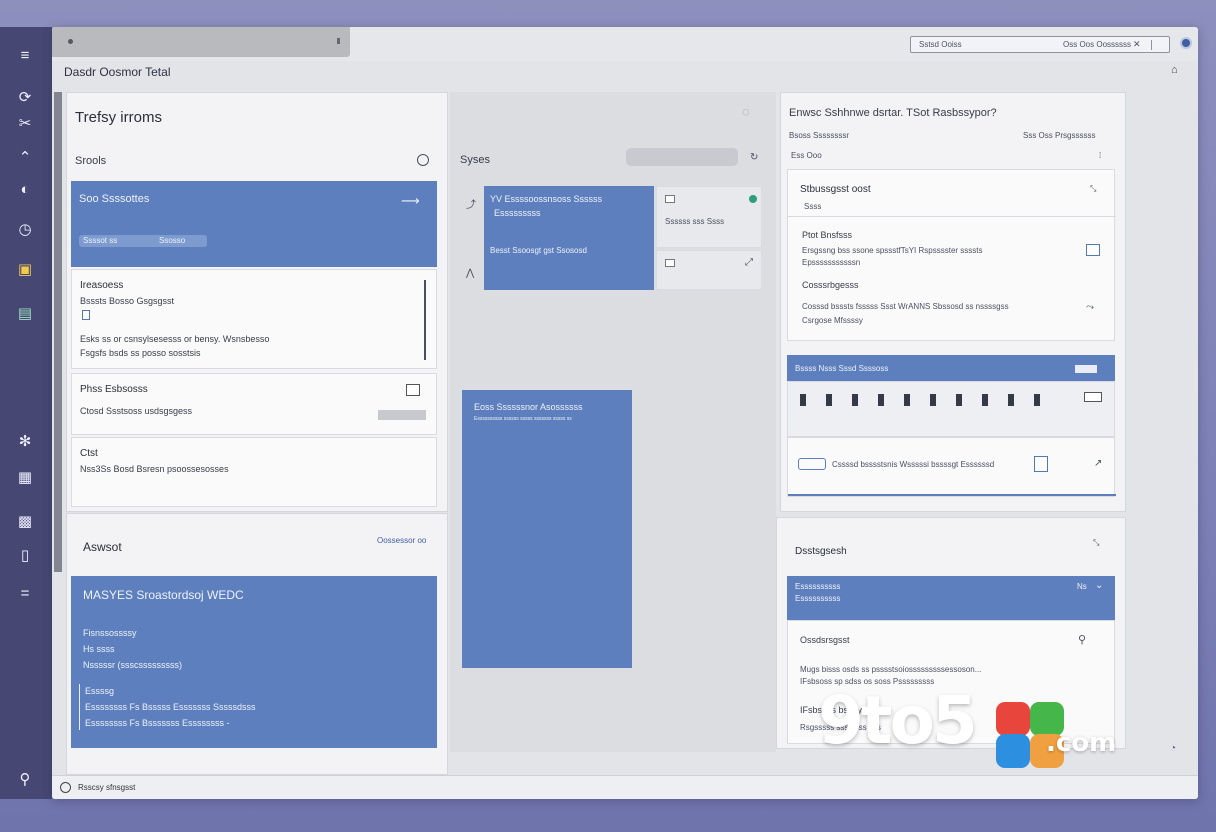  Describe the element at coordinates (65, 787) in the screenshot. I see `status-icon` at that location.